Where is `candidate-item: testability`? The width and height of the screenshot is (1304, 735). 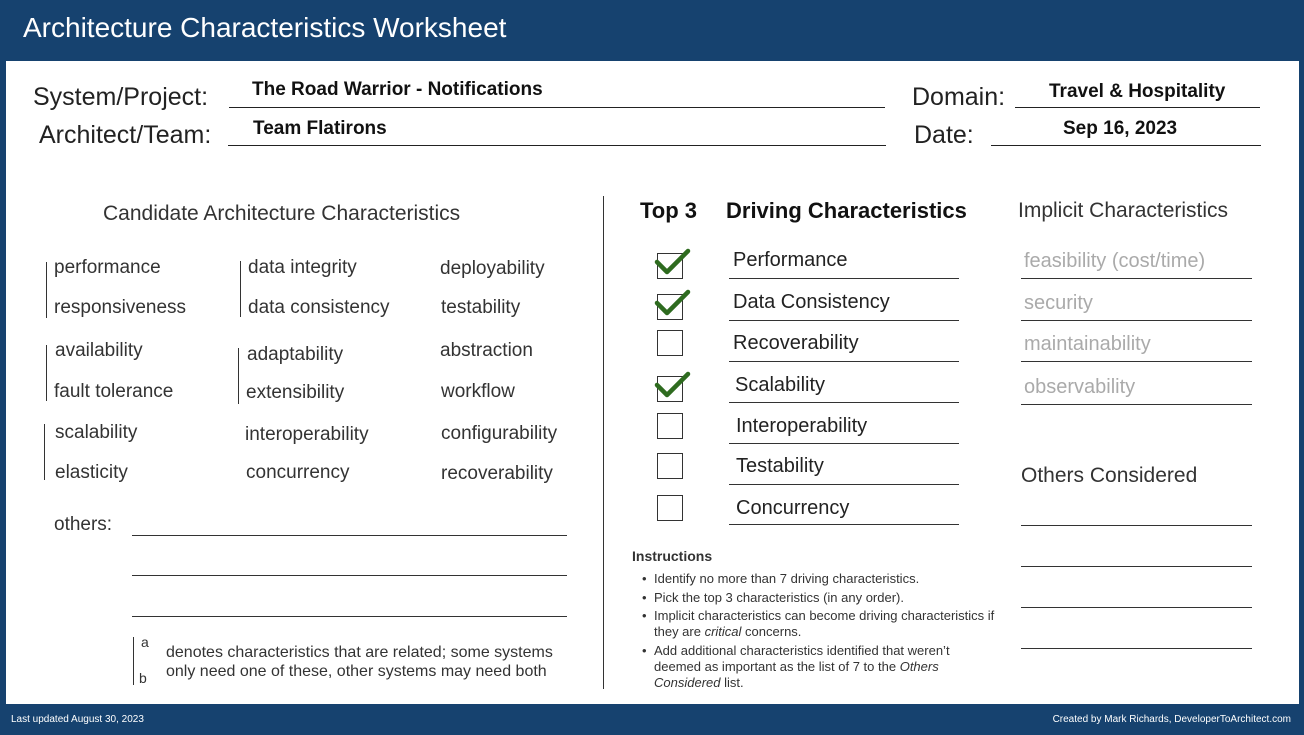
candidate-item: testability is located at coordinates (481, 307).